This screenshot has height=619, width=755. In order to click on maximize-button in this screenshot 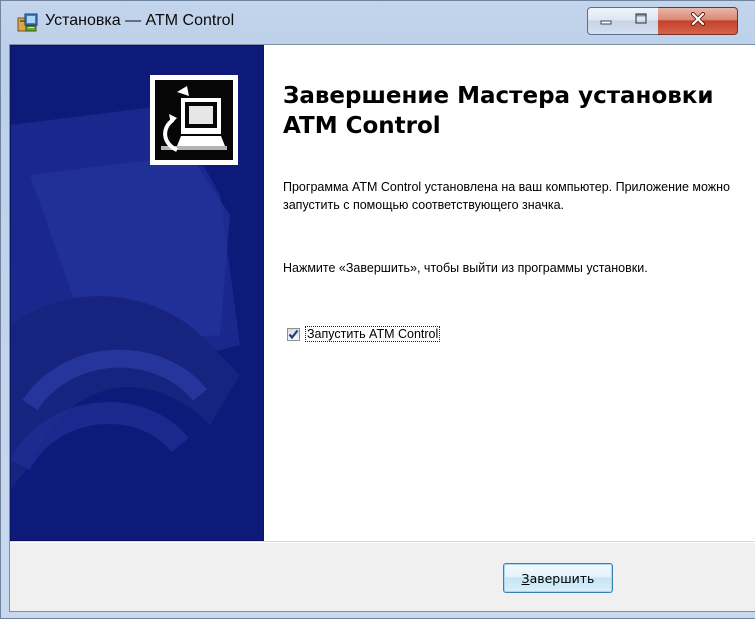, I will do `click(641, 21)`.